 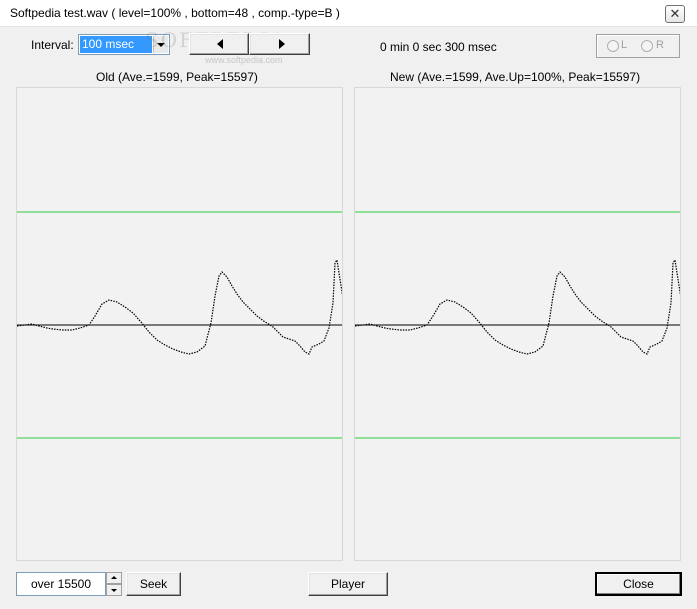 I want to click on radio-left-channel, so click(x=613, y=46).